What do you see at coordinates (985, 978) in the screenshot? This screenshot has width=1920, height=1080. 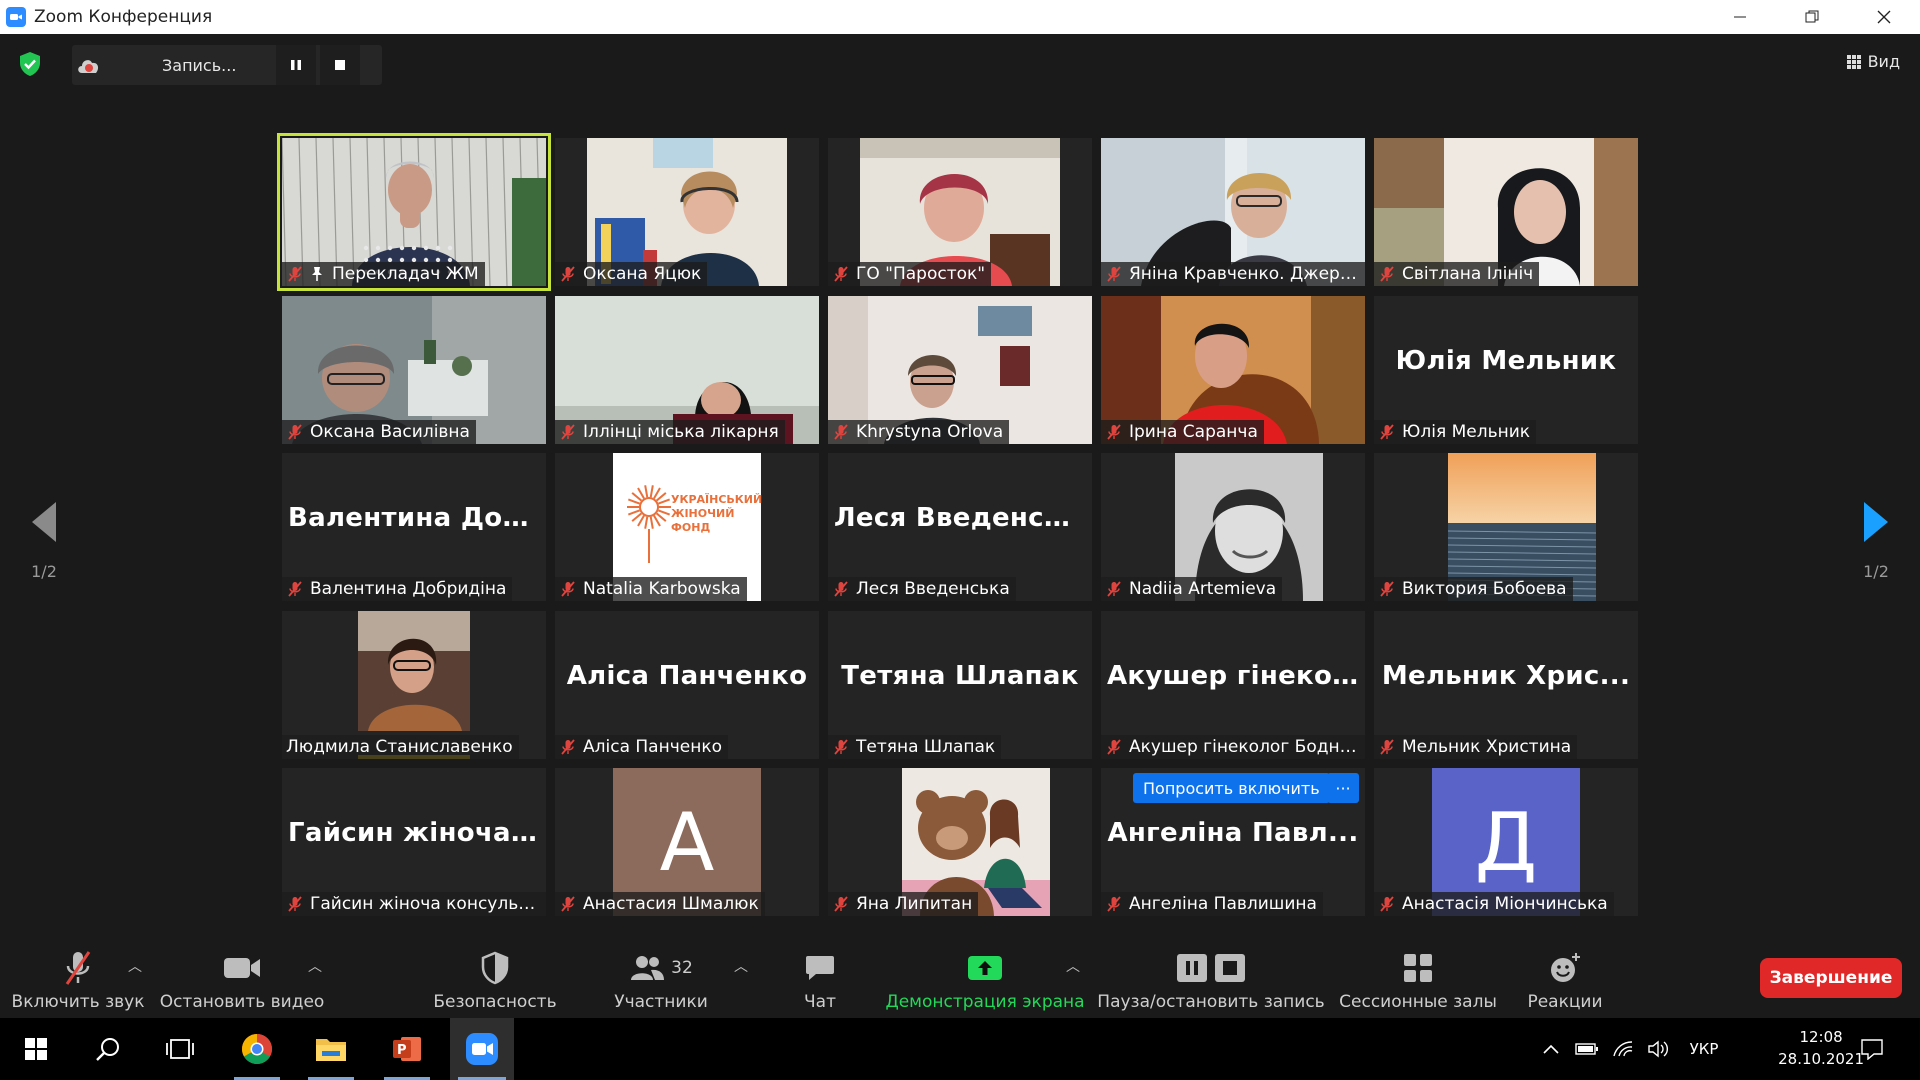 I see `share-screen-button: Демонстрация экрана` at bounding box center [985, 978].